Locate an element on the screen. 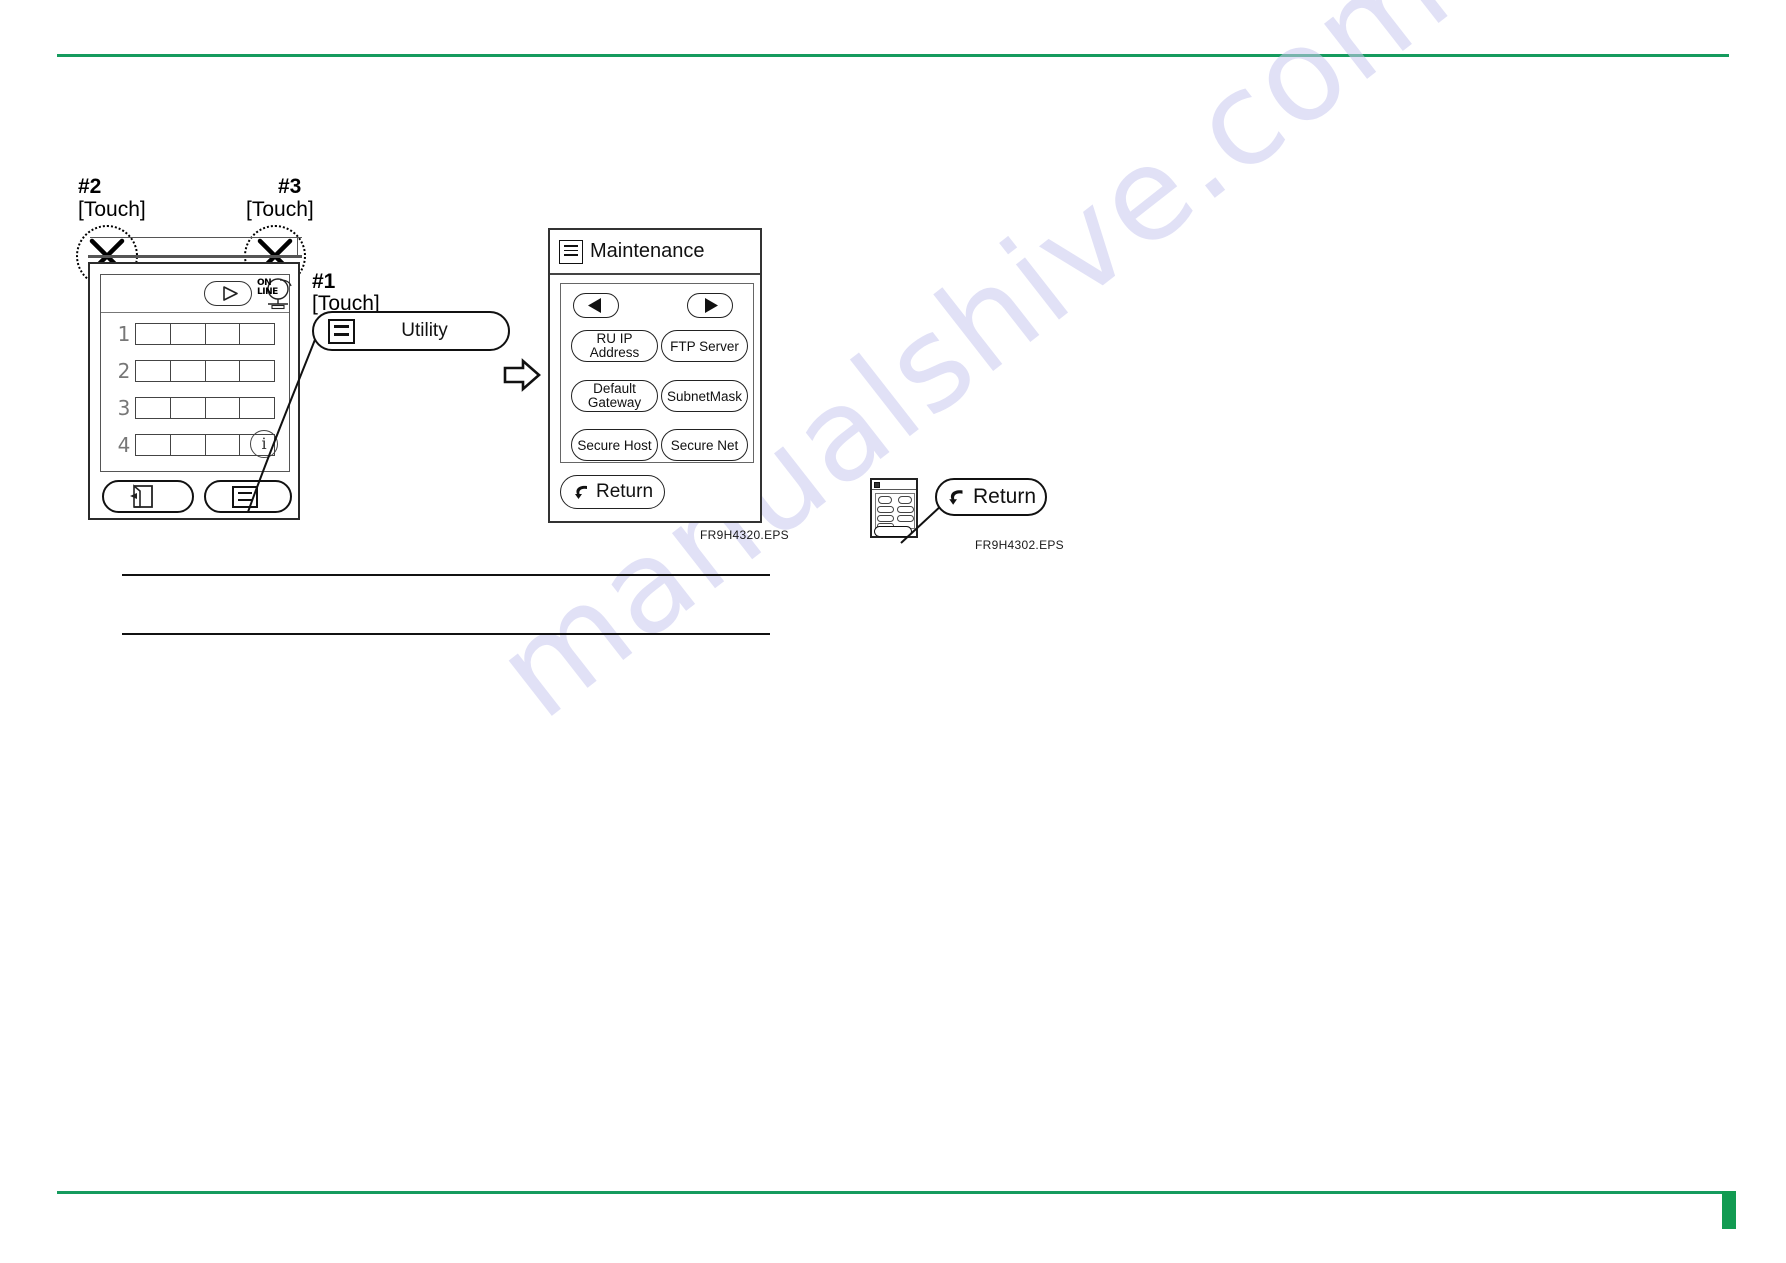 The image size is (1786, 1263). device-topbar: ON LINE is located at coordinates (196, 294).